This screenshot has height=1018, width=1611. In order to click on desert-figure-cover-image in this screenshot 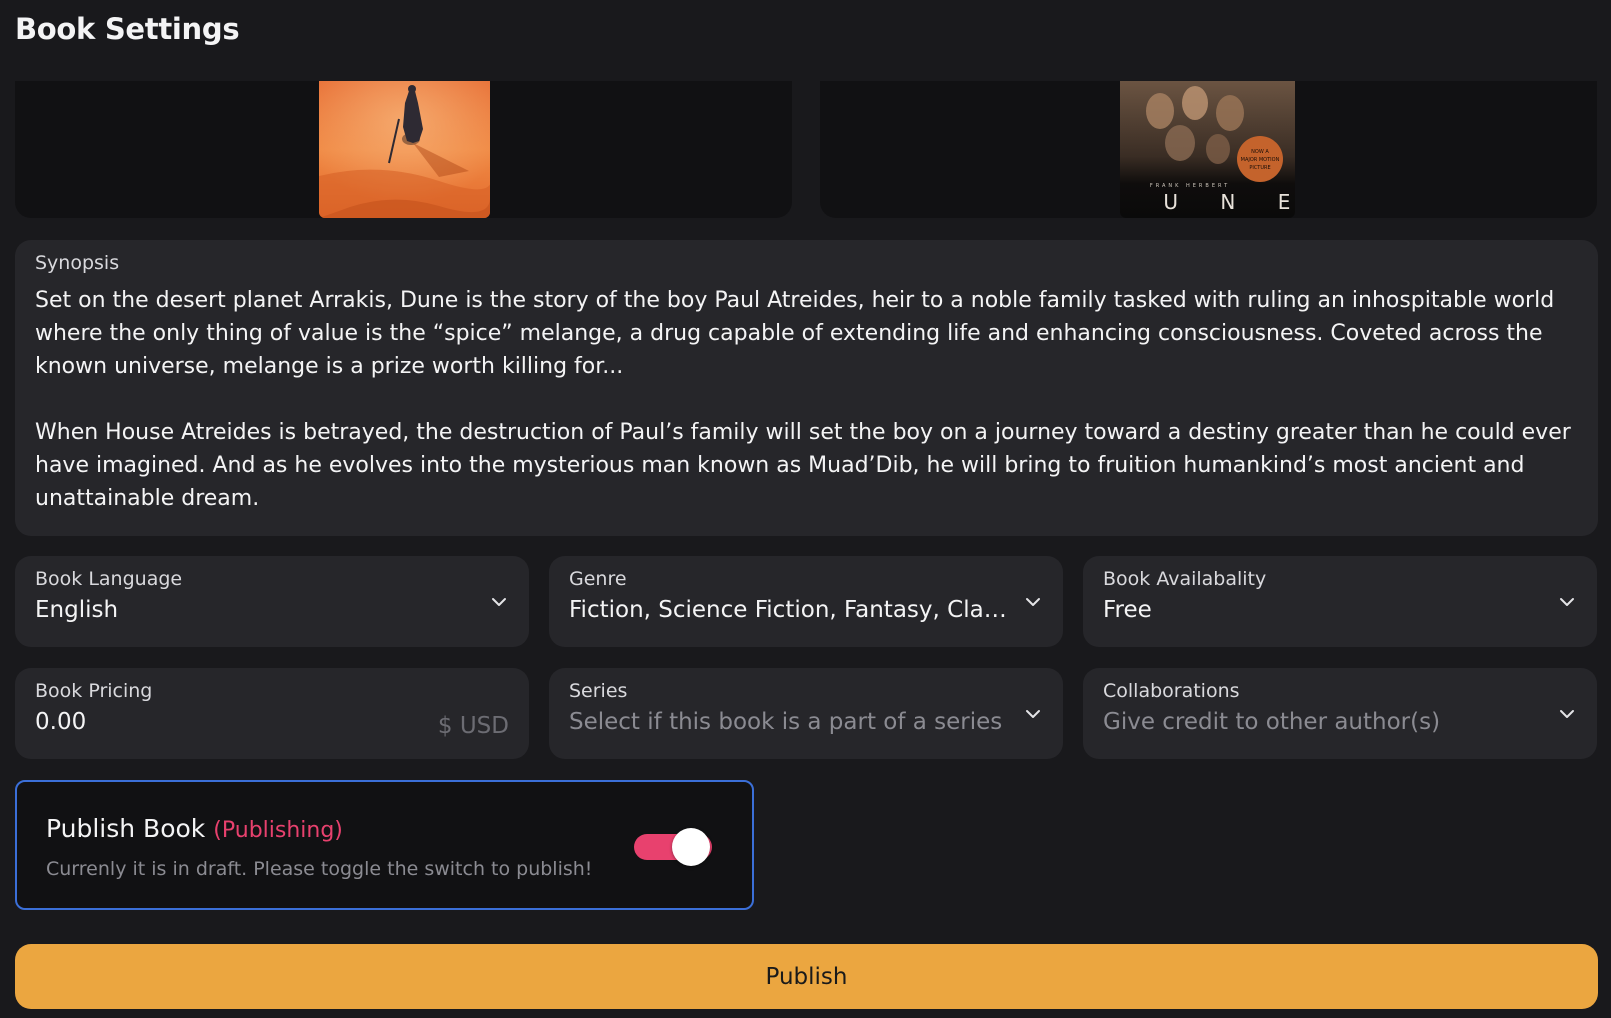, I will do `click(404, 149)`.